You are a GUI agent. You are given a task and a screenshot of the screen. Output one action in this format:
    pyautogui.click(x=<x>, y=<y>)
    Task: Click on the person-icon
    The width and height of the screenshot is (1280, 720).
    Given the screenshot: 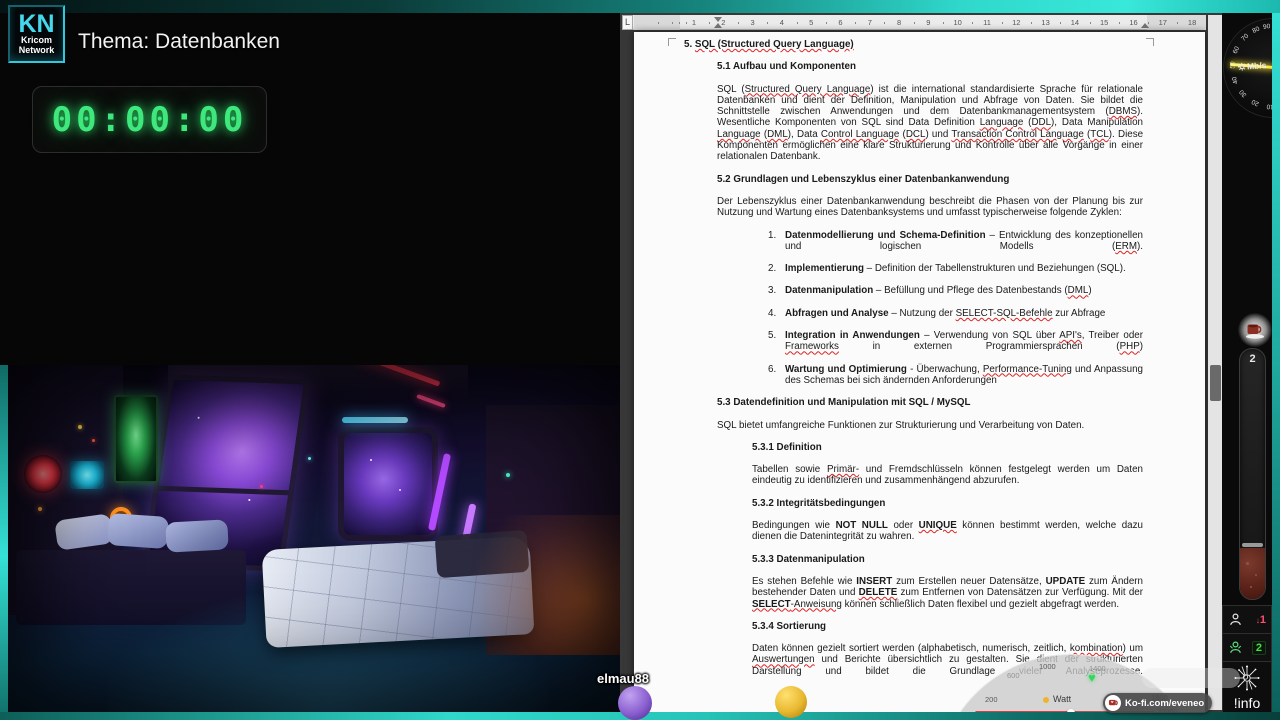 What is the action you would take?
    pyautogui.click(x=1235, y=619)
    